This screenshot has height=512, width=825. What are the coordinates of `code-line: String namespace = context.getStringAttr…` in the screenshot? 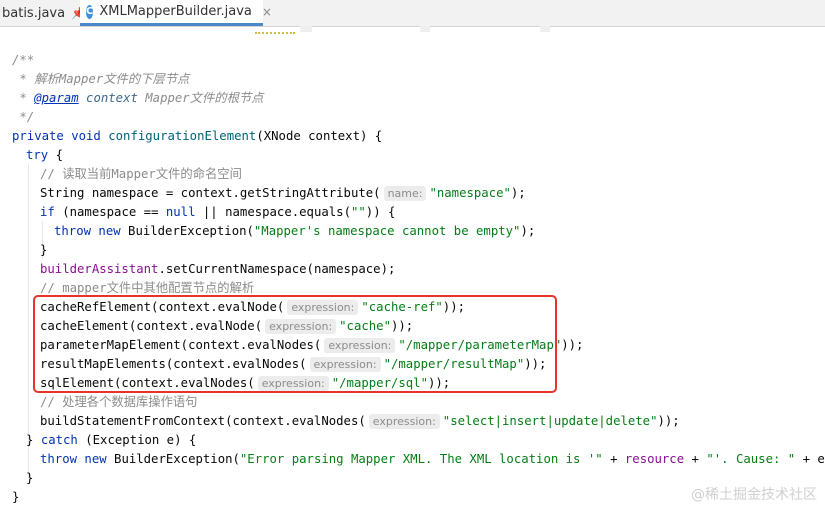 It's located at (283, 193).